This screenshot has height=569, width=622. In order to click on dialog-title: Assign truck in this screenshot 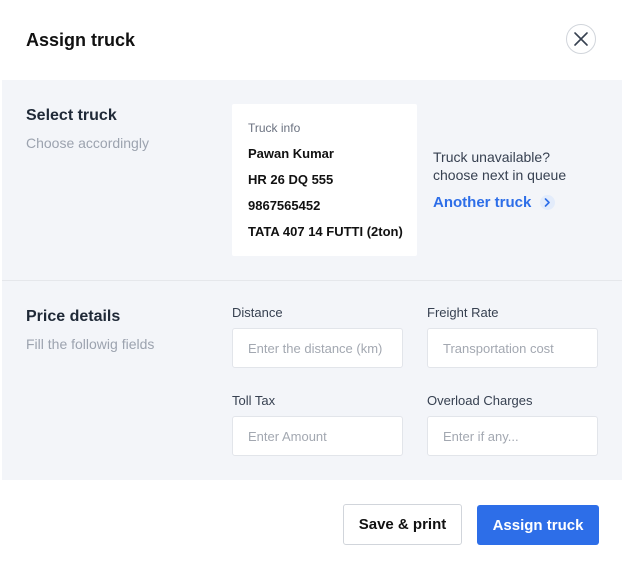, I will do `click(81, 40)`.